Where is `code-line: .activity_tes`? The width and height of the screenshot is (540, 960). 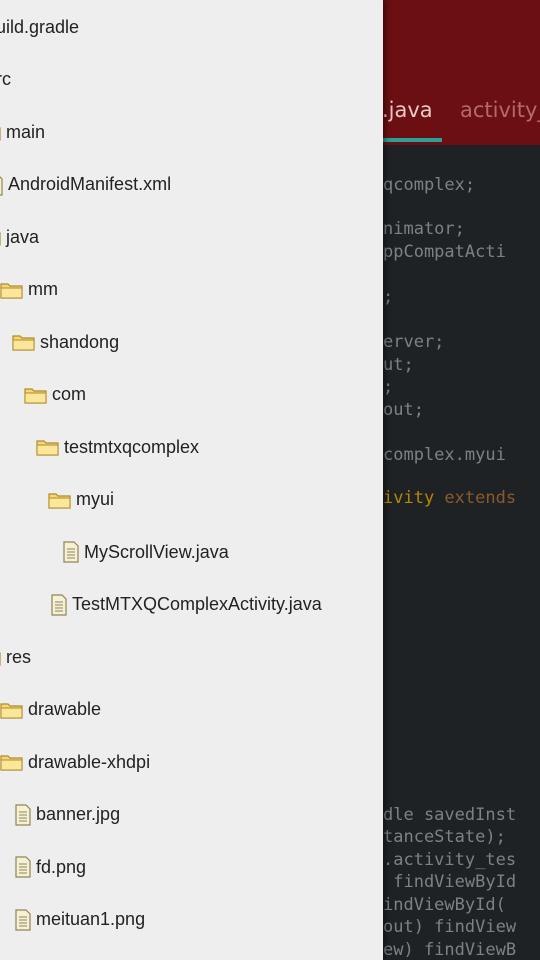 code-line: .activity_tes is located at coordinates (450, 860).